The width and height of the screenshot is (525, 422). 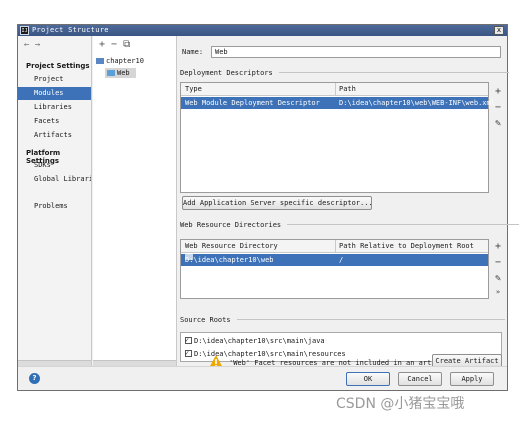 What do you see at coordinates (54, 135) in the screenshot?
I see `nav-item-artifacts: Artifacts` at bounding box center [54, 135].